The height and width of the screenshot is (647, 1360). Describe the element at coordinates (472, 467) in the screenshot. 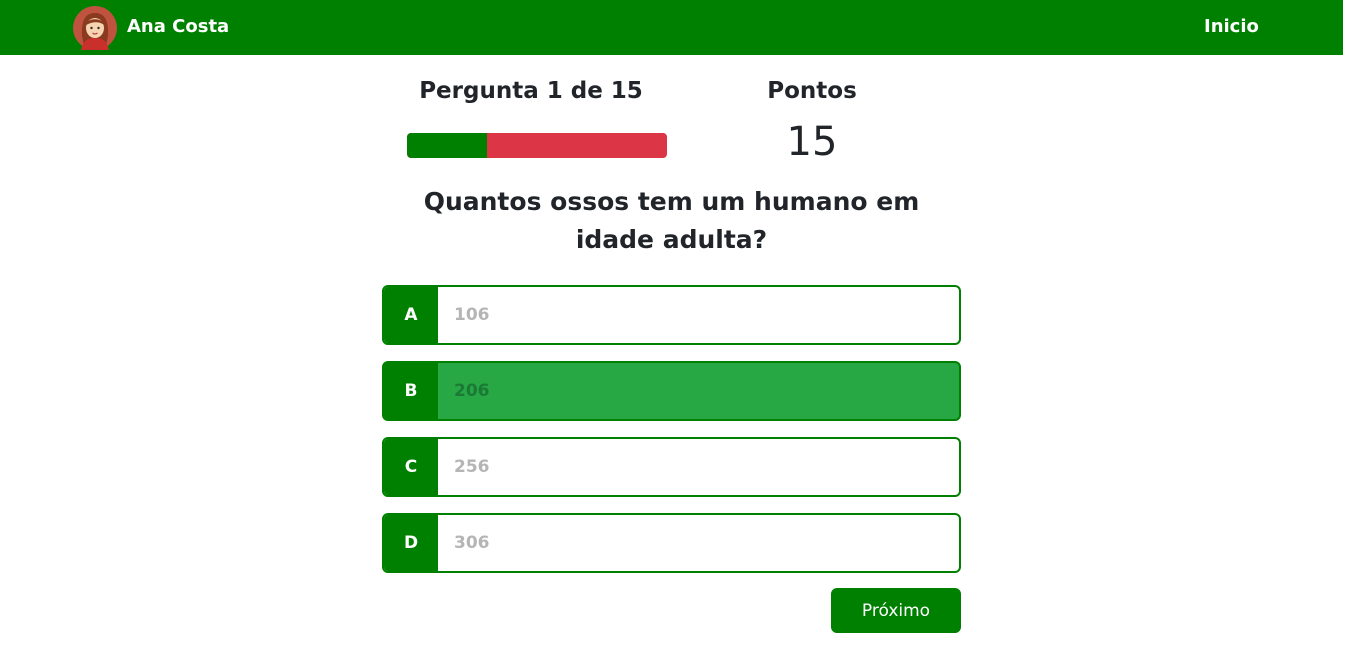

I see `option-text: 256` at that location.